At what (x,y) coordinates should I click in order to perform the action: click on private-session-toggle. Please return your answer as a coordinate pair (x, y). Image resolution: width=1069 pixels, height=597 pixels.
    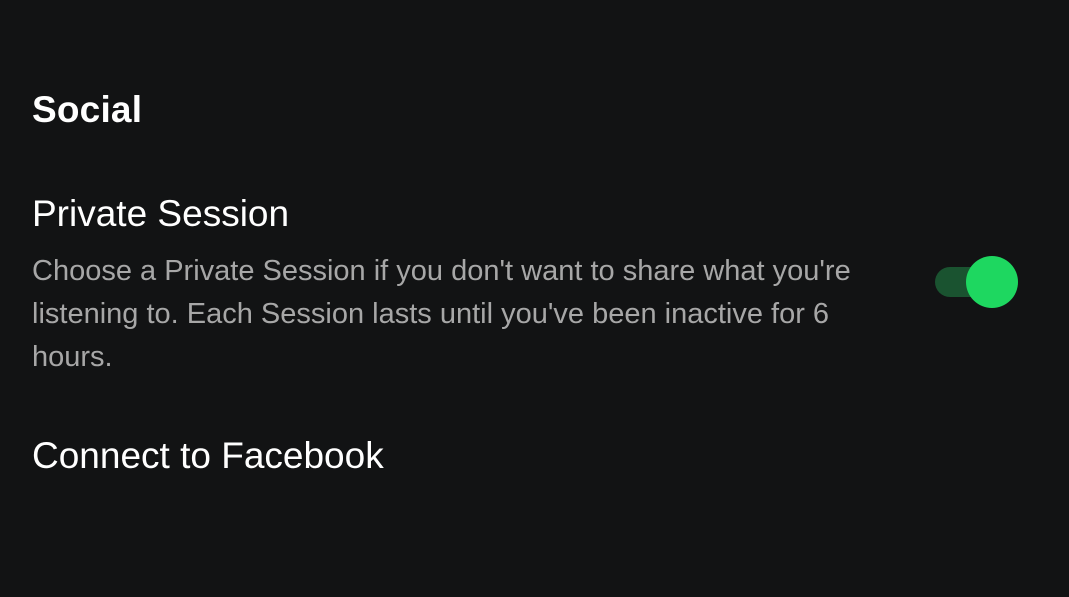
    Looking at the image, I should click on (977, 282).